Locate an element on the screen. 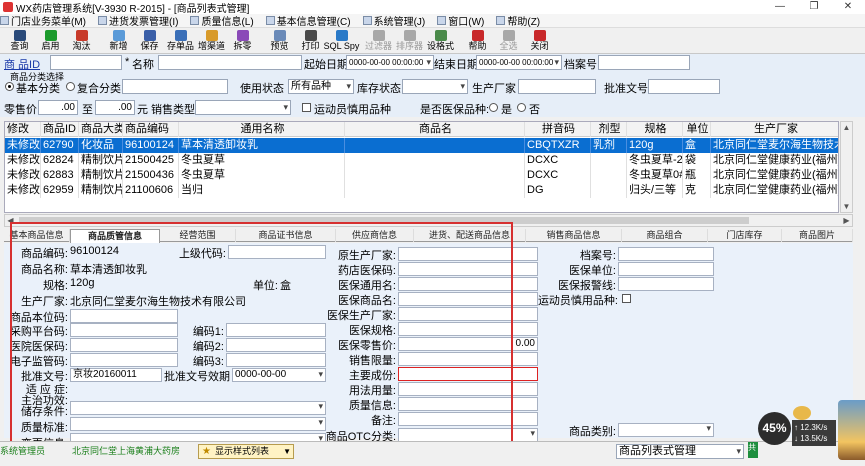  quality-info-input is located at coordinates (468, 404).